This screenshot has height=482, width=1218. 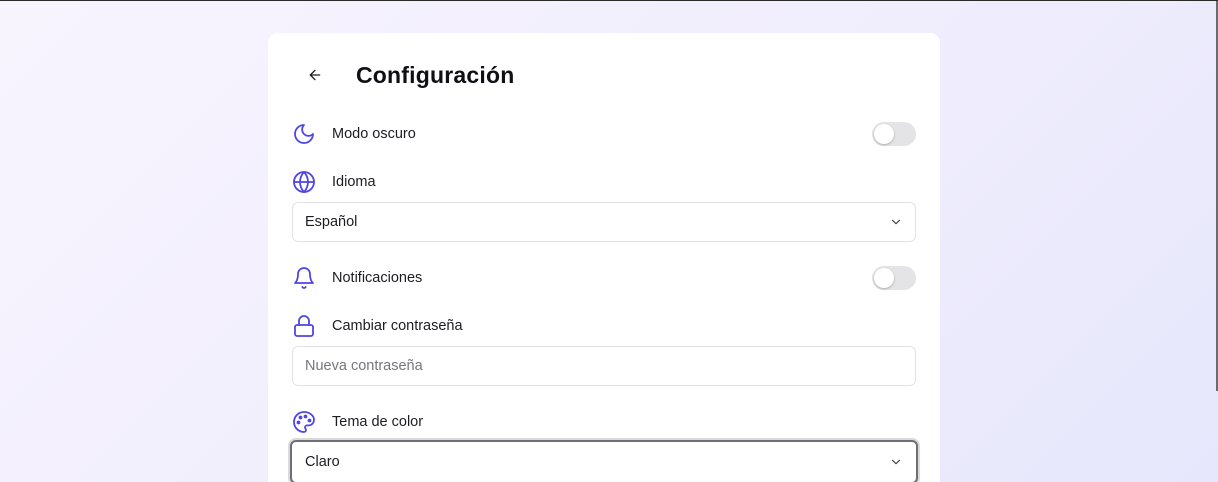 What do you see at coordinates (304, 326) in the screenshot?
I see `lock-icon` at bounding box center [304, 326].